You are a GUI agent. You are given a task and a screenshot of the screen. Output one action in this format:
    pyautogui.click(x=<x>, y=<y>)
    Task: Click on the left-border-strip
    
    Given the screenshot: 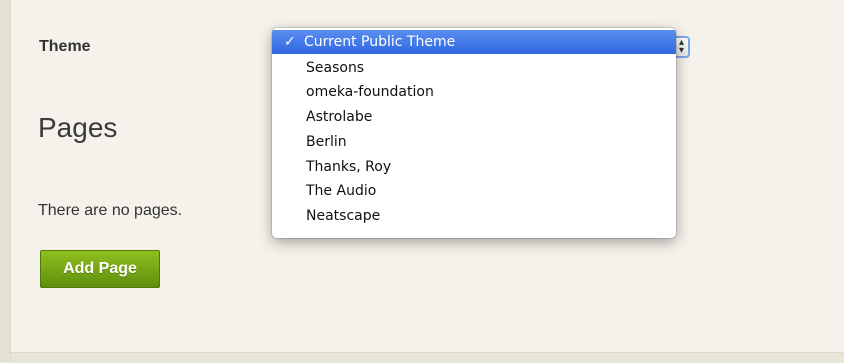 What is the action you would take?
    pyautogui.click(x=5, y=181)
    